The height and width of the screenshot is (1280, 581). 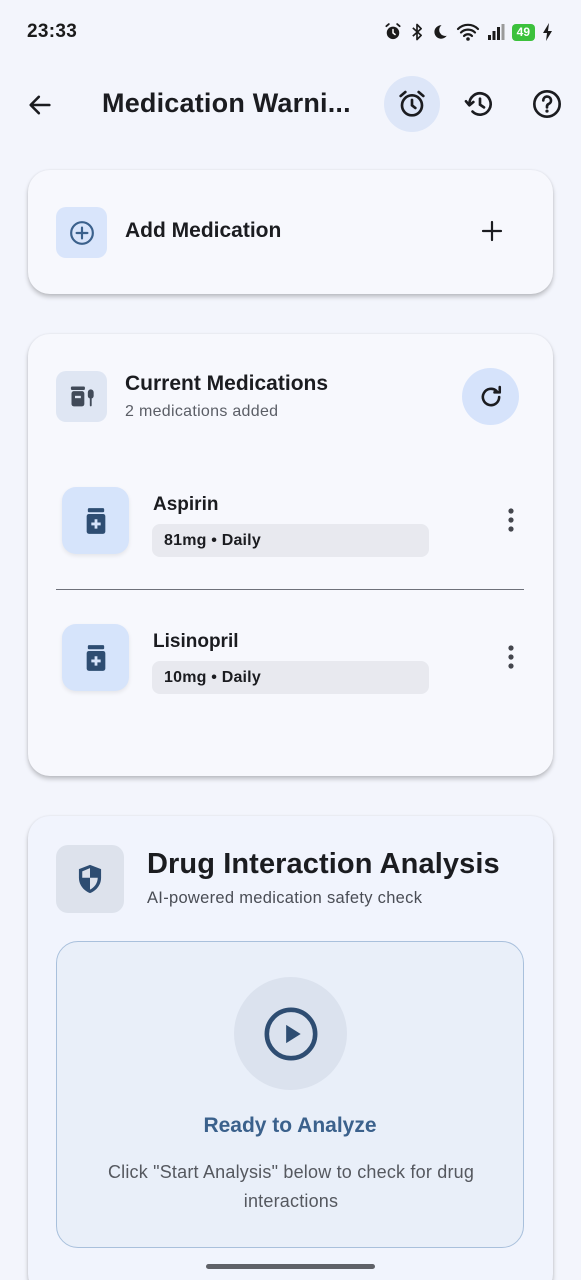 I want to click on medications-icon-tile, so click(x=81, y=396).